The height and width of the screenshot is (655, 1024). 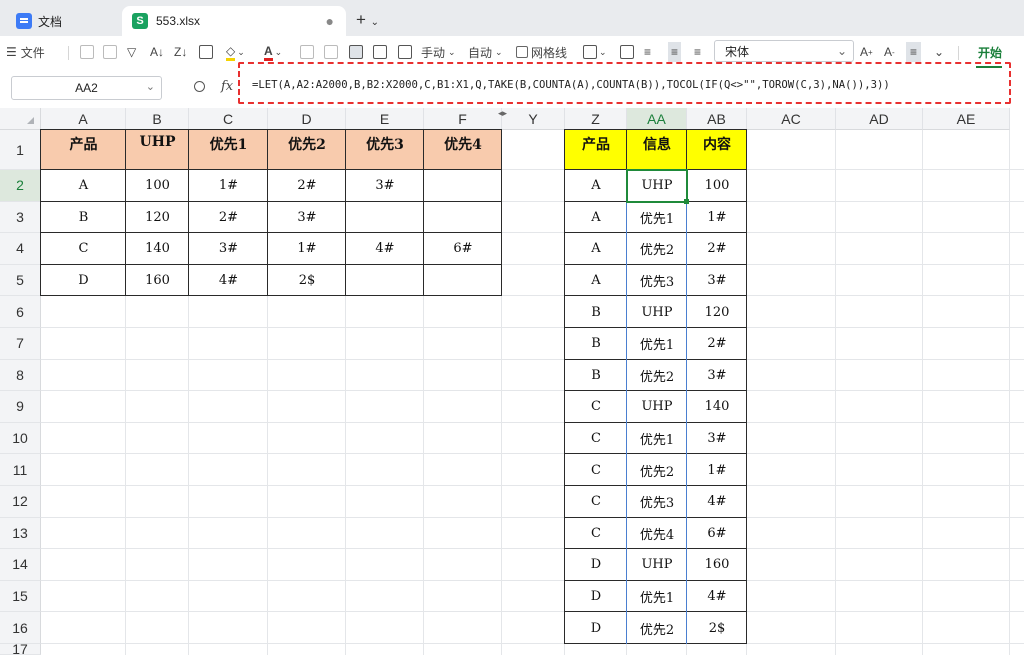 I want to click on indent-icon, so click(x=405, y=52).